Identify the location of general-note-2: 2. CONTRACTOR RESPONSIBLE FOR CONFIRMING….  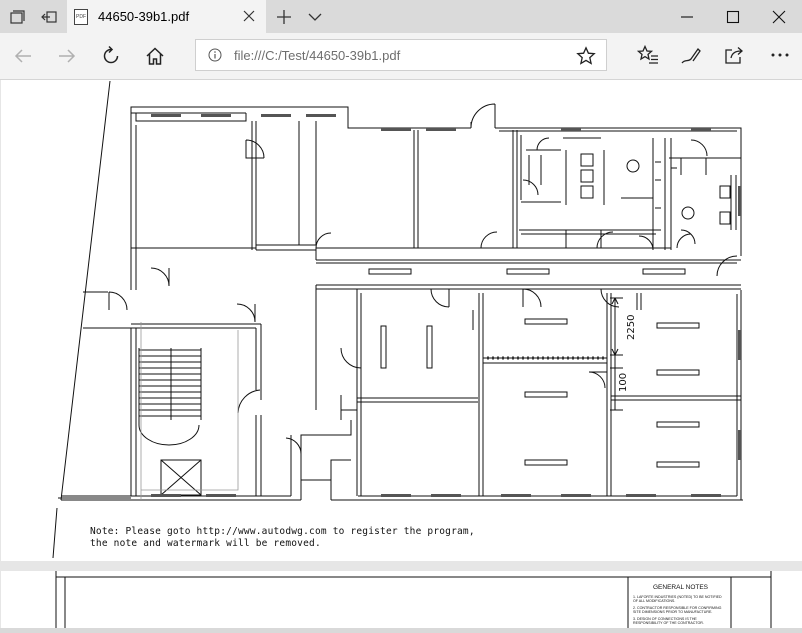
(677, 610).